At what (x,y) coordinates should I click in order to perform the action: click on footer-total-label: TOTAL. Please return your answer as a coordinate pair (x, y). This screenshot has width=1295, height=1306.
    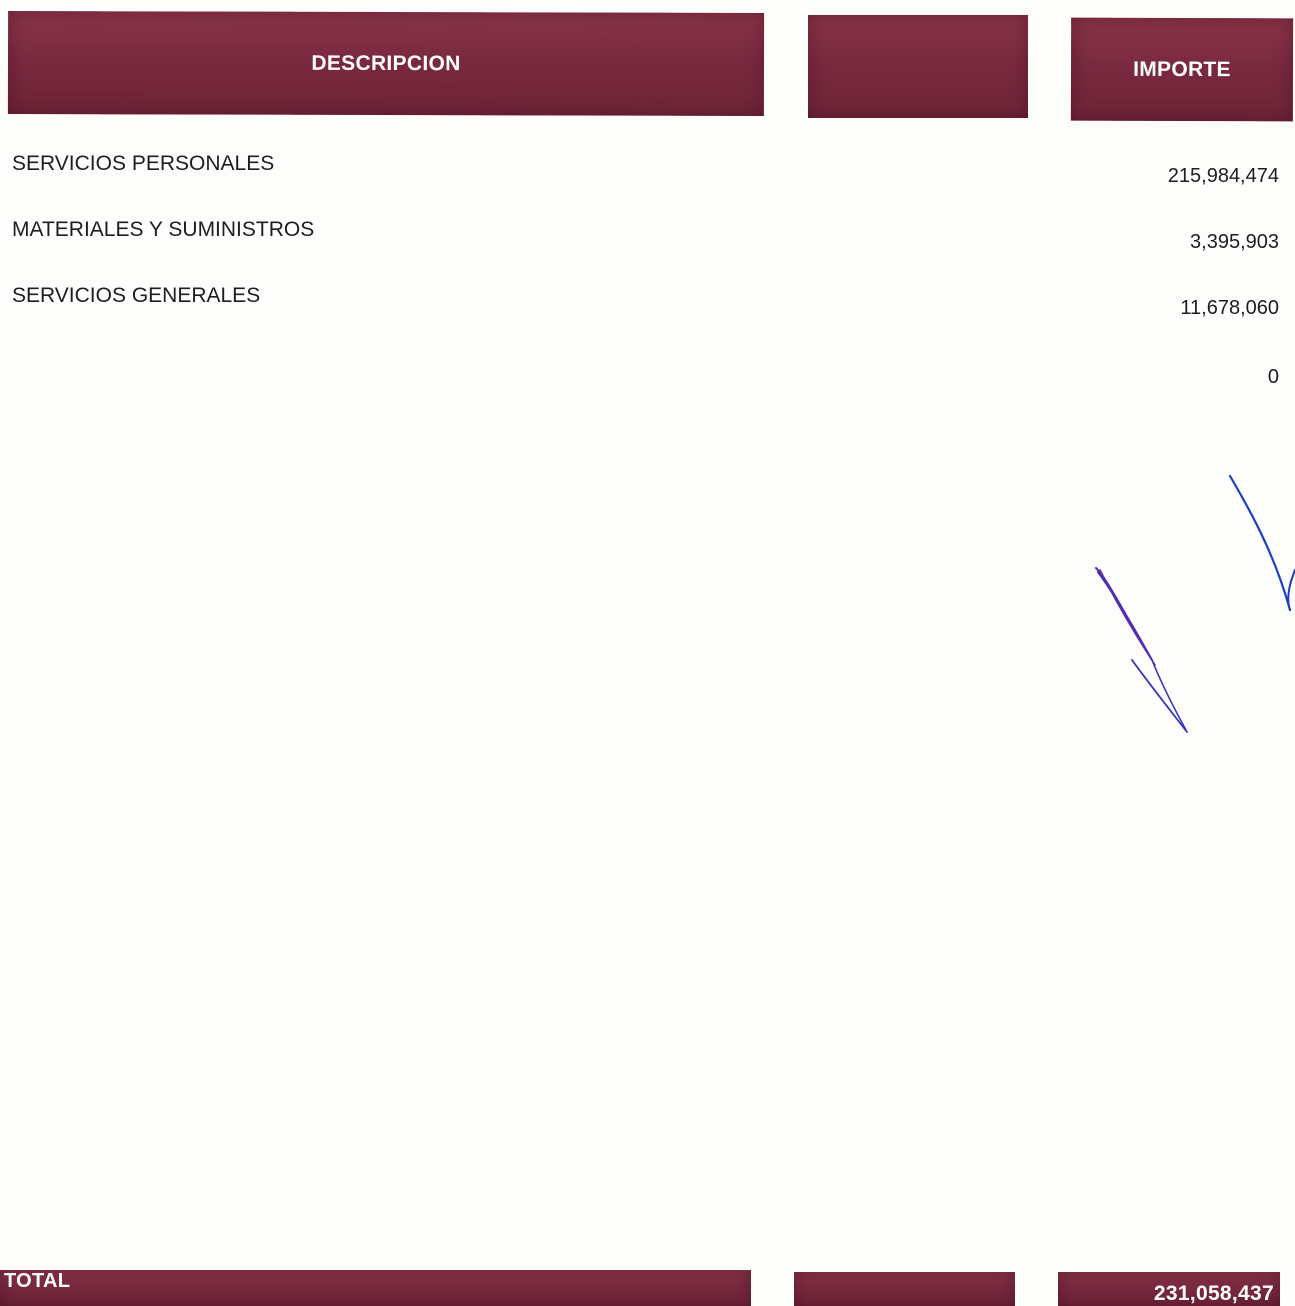
    Looking at the image, I should click on (37, 1281).